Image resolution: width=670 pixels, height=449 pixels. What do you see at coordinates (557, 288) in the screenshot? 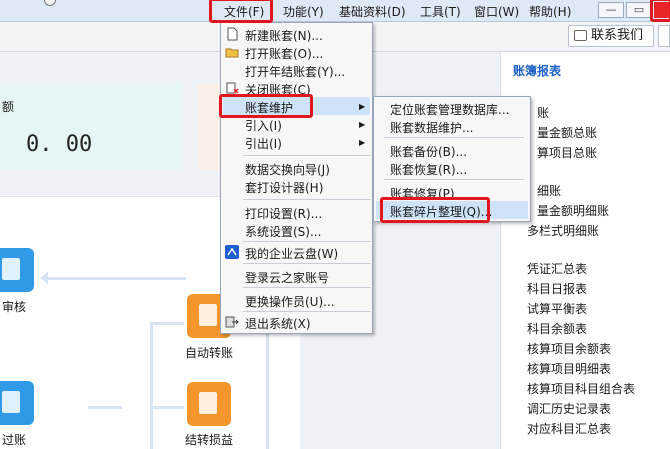
I see `report-link: 科目日报表` at bounding box center [557, 288].